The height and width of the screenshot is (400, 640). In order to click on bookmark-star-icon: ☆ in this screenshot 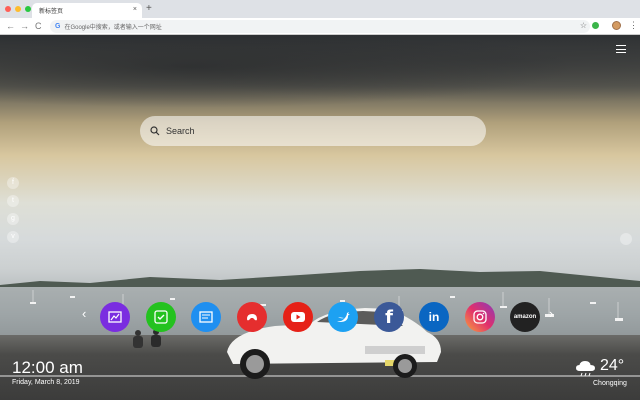, I will do `click(583, 25)`.